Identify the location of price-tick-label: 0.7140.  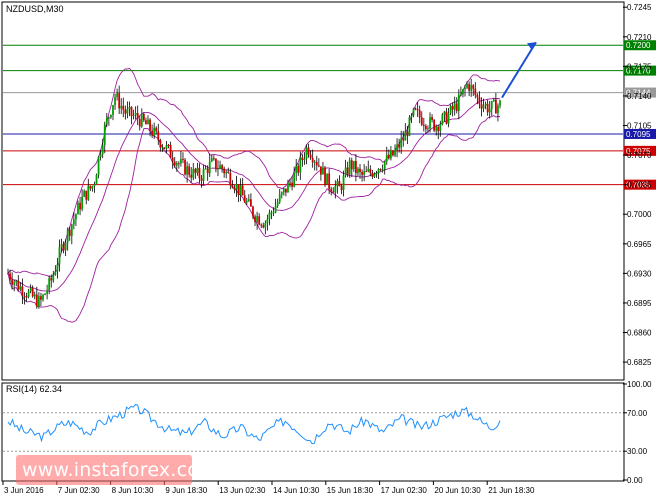
(639, 96).